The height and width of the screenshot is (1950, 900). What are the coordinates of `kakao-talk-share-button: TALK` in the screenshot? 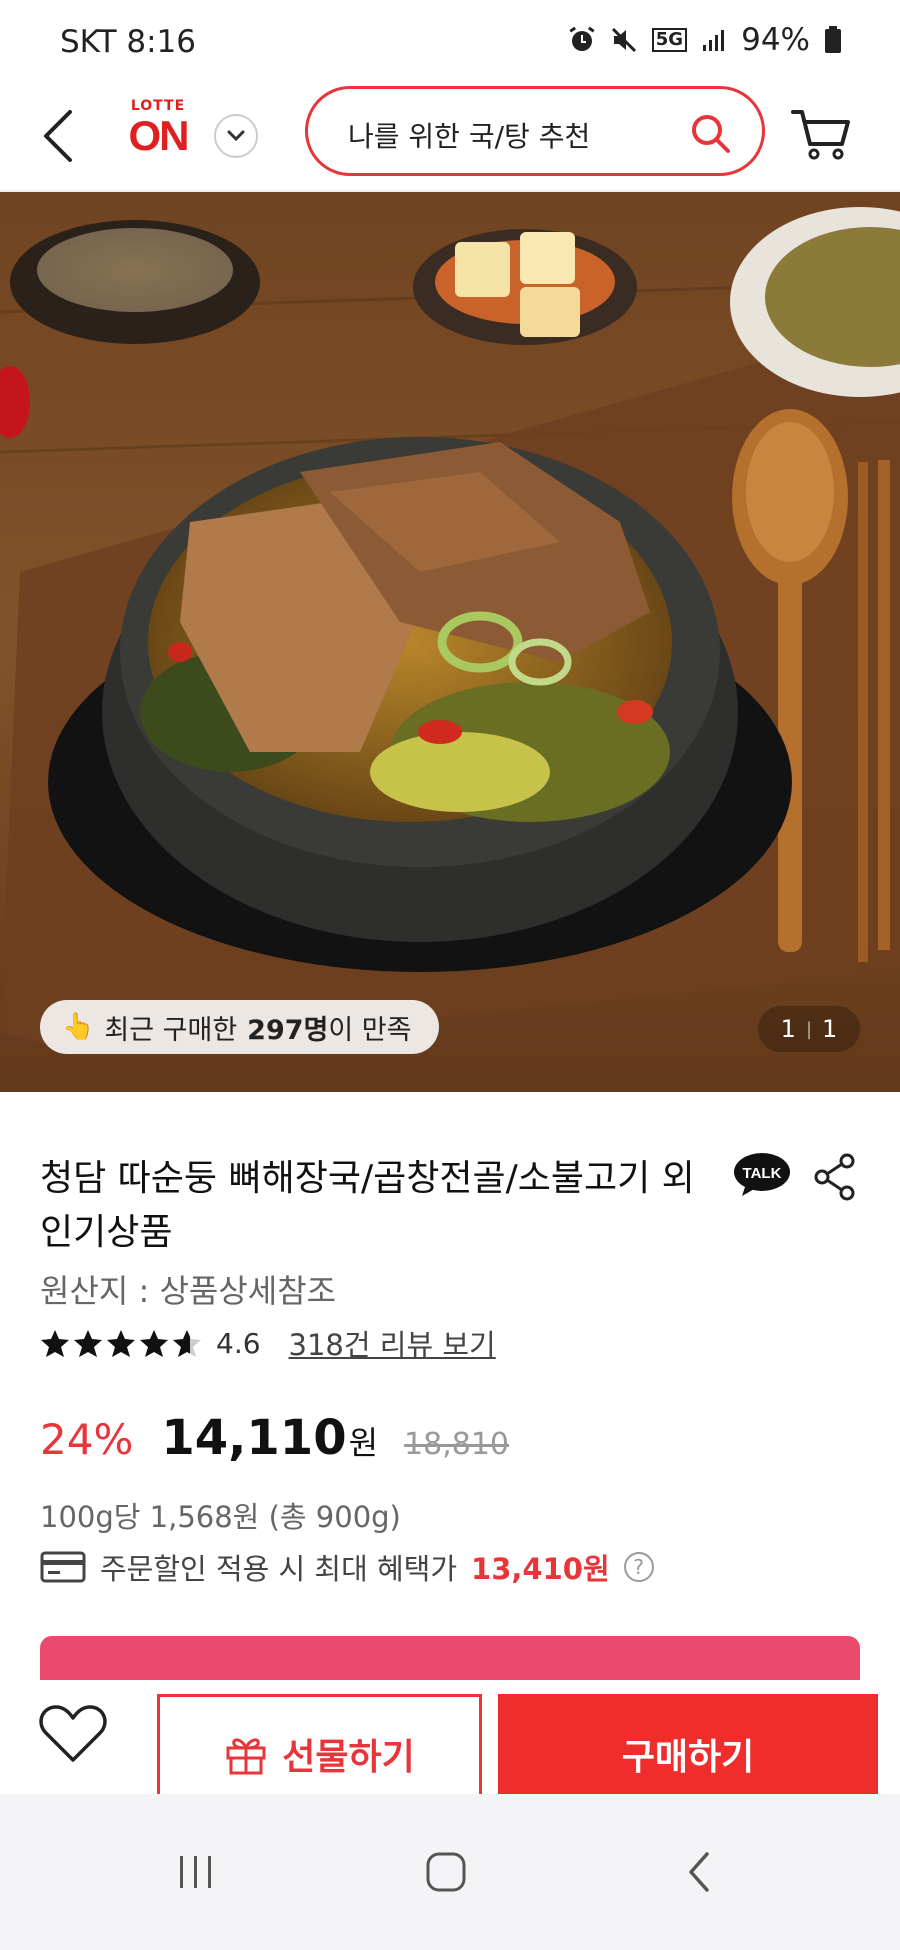 It's located at (762, 1176).